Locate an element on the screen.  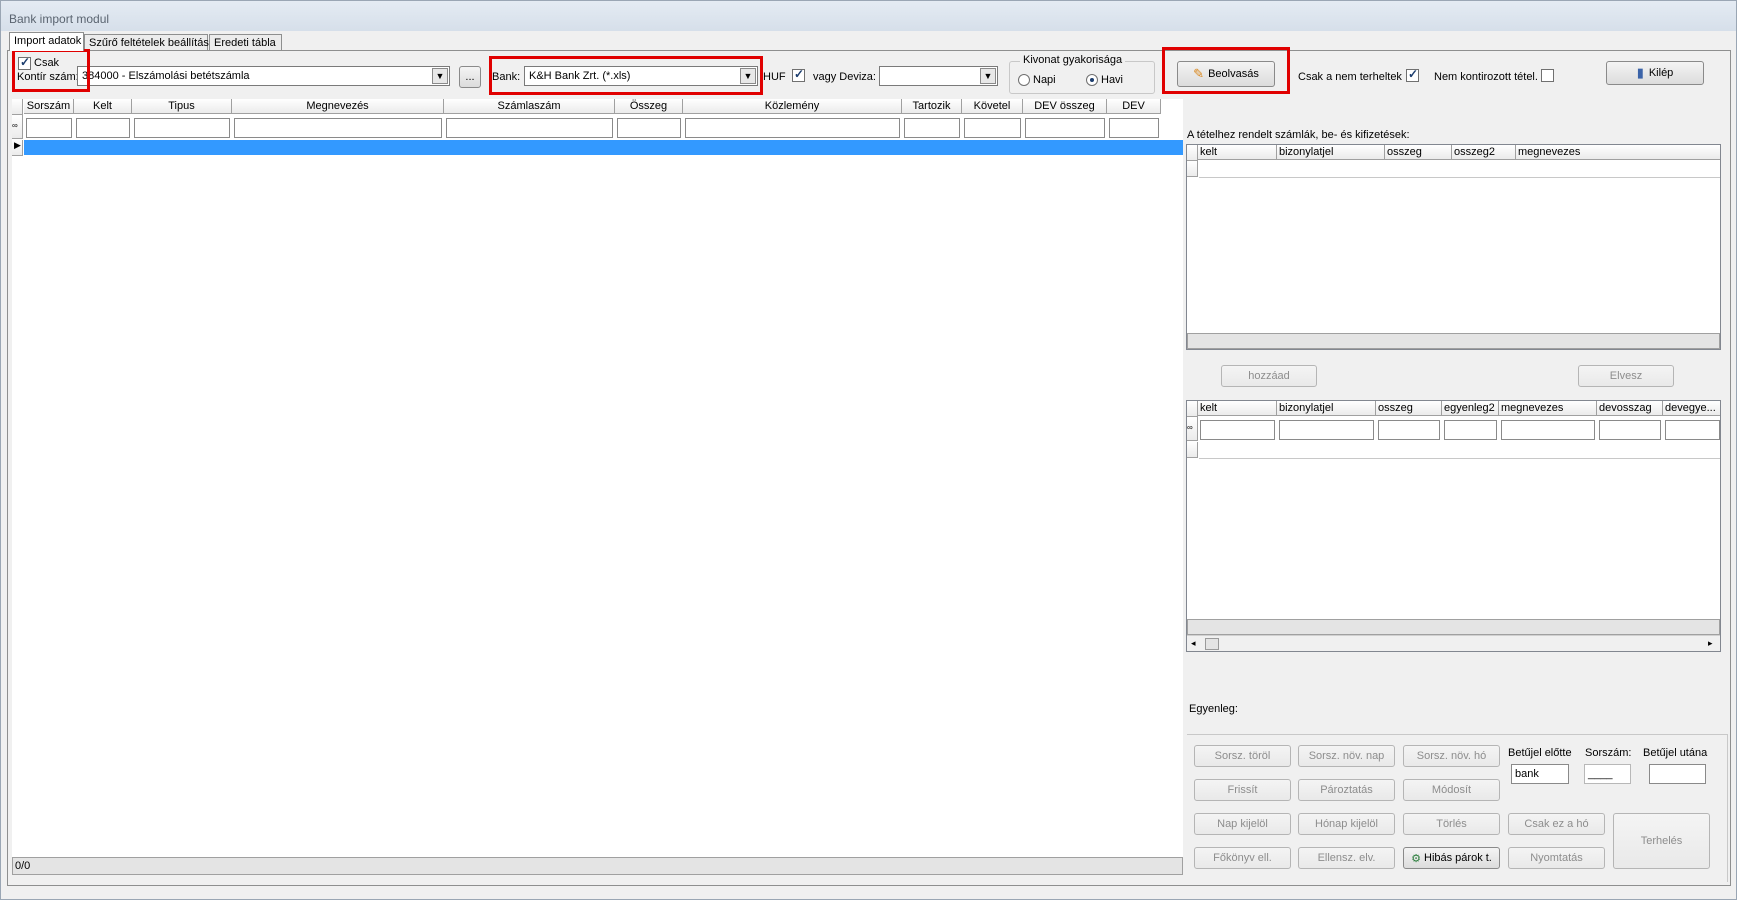
filter-kozlemeny is located at coordinates (792, 128).